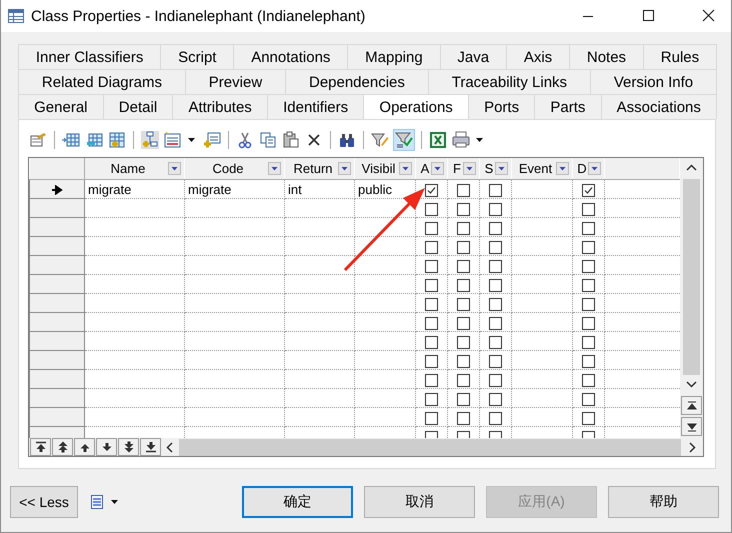 The image size is (732, 533). I want to click on binoculars-icon, so click(347, 140).